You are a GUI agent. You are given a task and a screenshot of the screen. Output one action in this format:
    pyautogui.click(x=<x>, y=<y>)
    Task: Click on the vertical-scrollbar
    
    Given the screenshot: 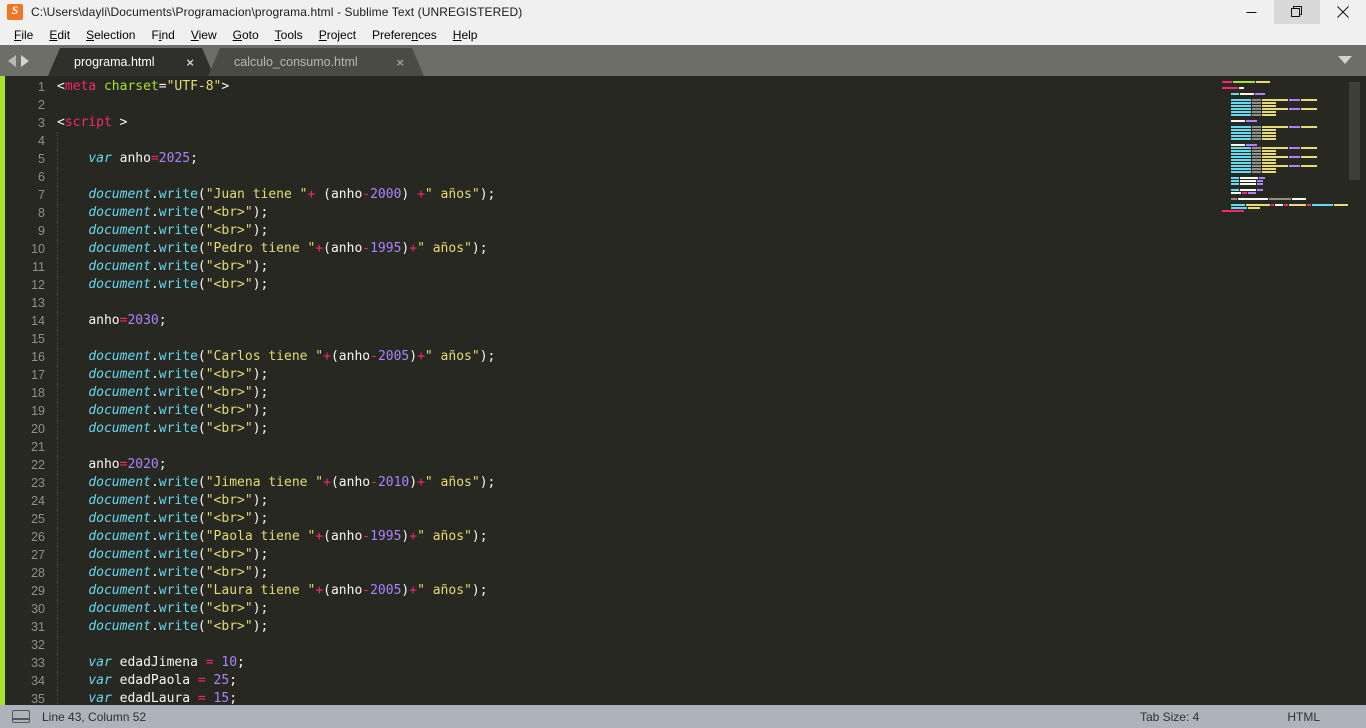 What is the action you would take?
    pyautogui.click(x=1354, y=131)
    